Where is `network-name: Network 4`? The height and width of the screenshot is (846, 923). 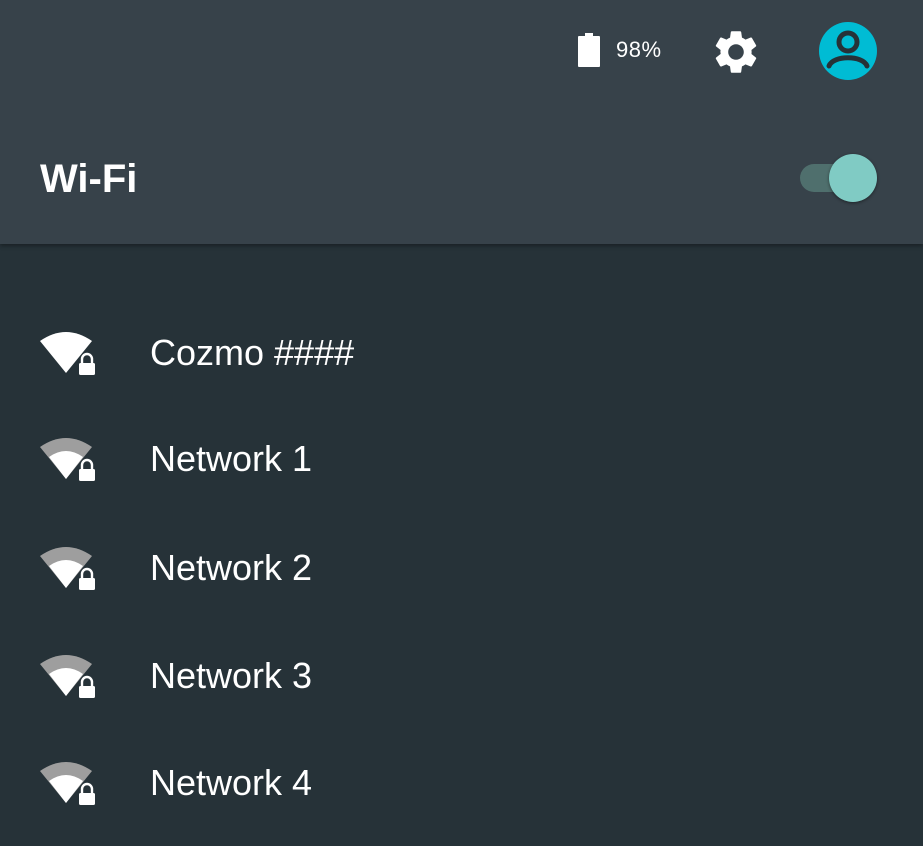
network-name: Network 4 is located at coordinates (231, 782).